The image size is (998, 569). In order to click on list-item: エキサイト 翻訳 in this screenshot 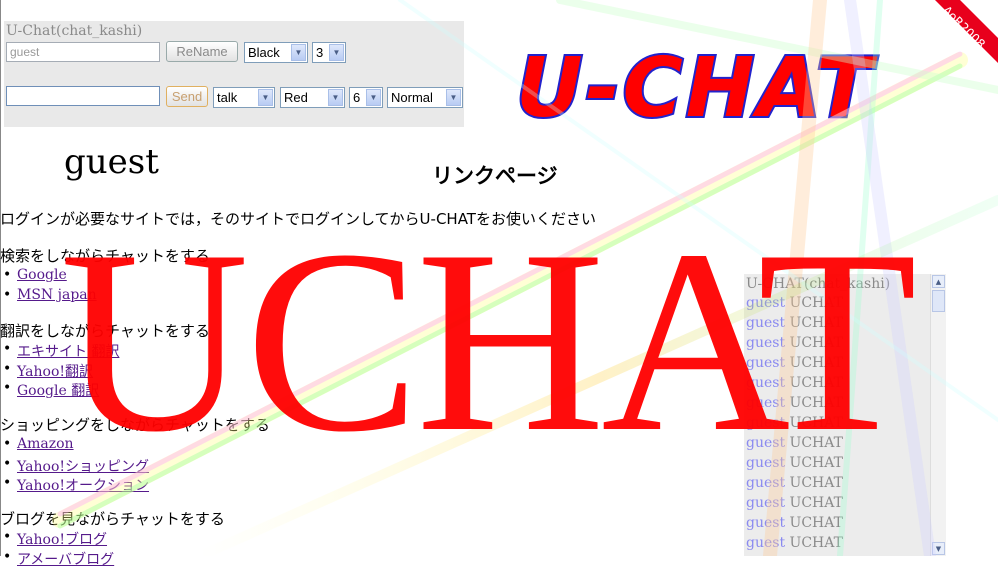, I will do `click(59, 351)`.